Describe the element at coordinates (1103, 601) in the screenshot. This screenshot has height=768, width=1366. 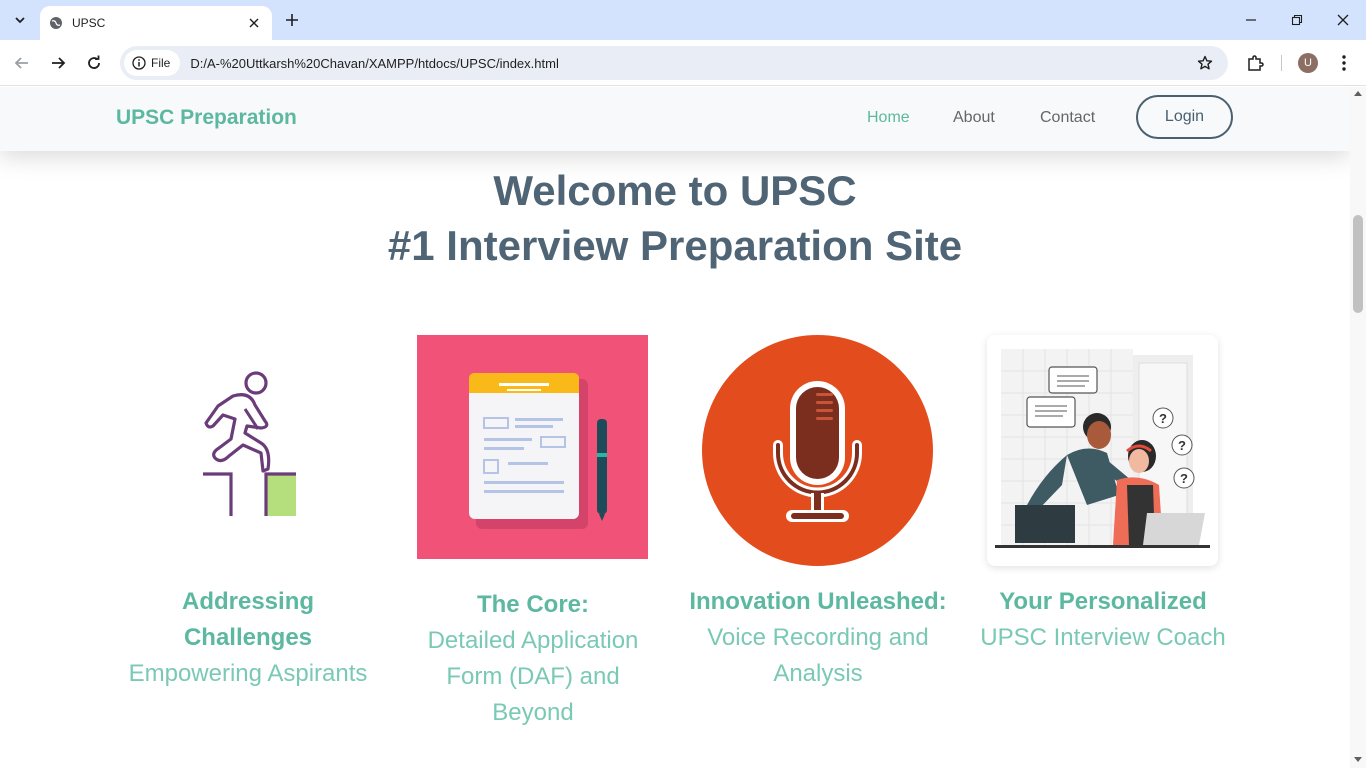
I see `card-heading: Your Personalized` at that location.